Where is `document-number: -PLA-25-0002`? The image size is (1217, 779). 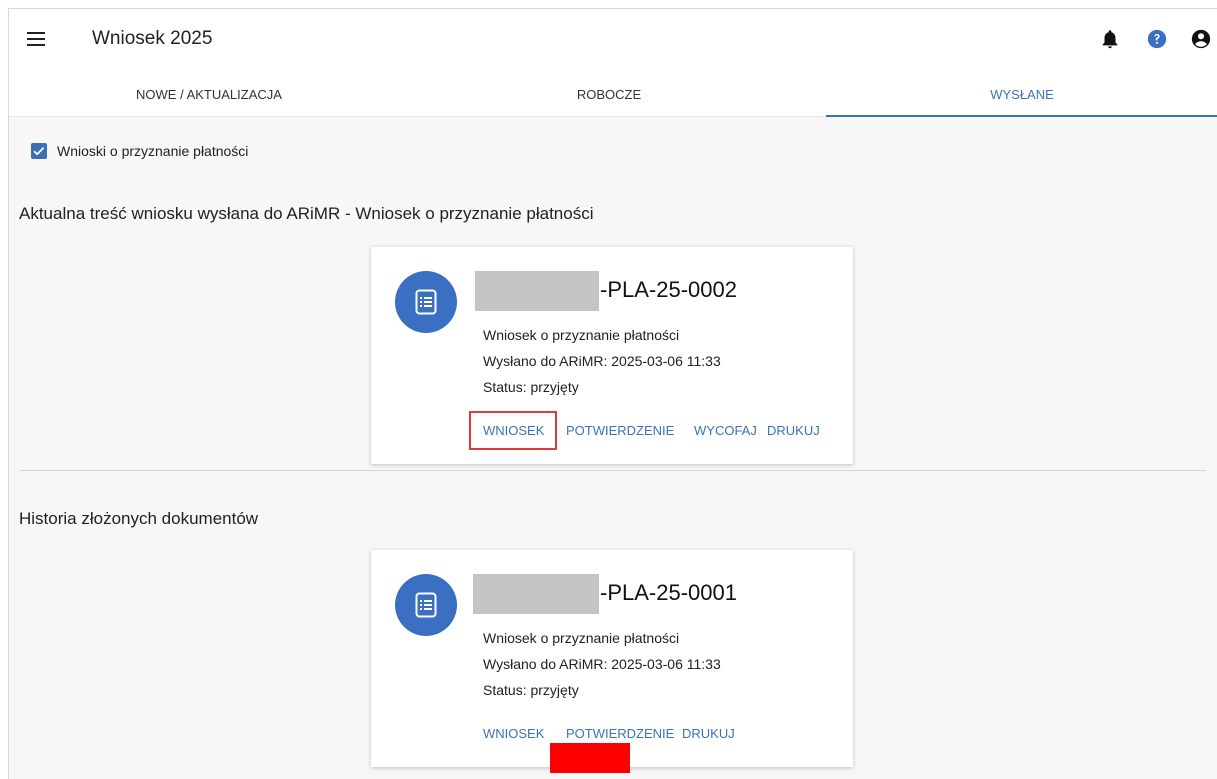 document-number: -PLA-25-0002 is located at coordinates (668, 289).